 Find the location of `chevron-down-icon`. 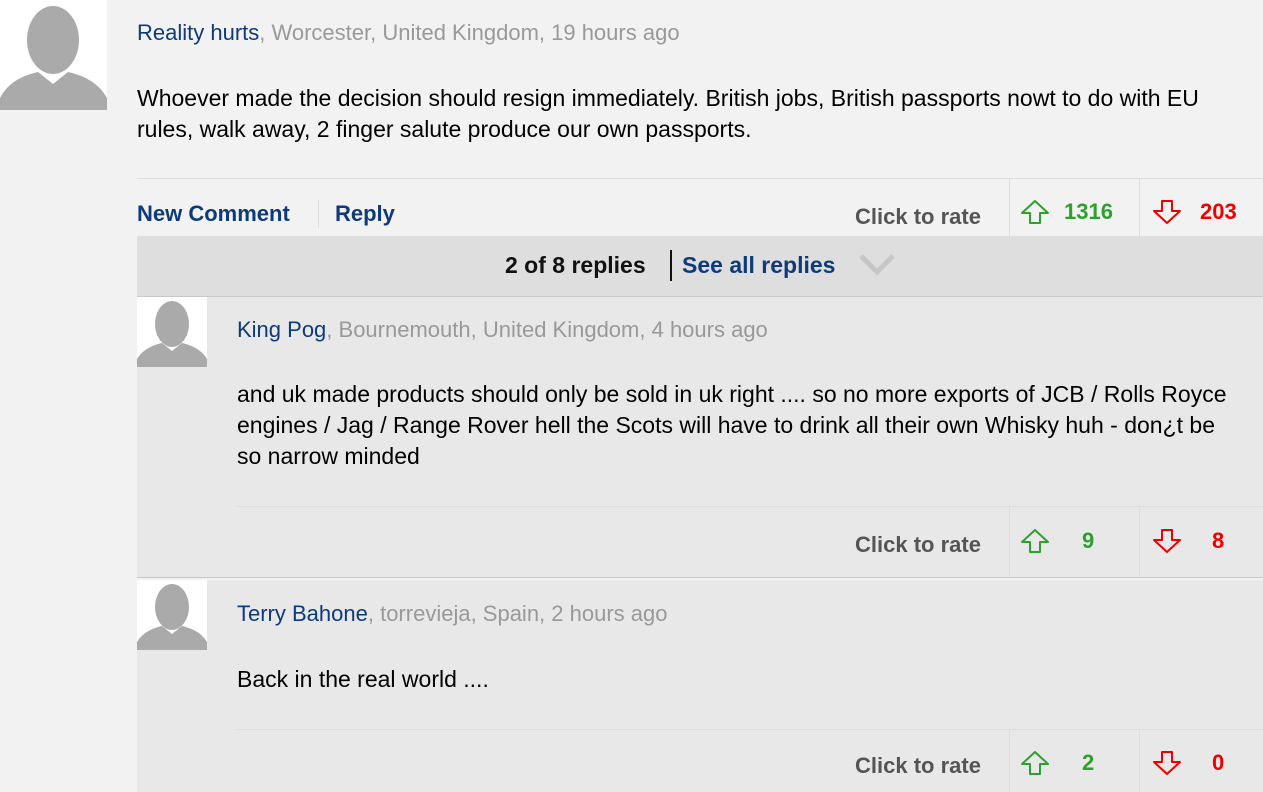

chevron-down-icon is located at coordinates (877, 264).